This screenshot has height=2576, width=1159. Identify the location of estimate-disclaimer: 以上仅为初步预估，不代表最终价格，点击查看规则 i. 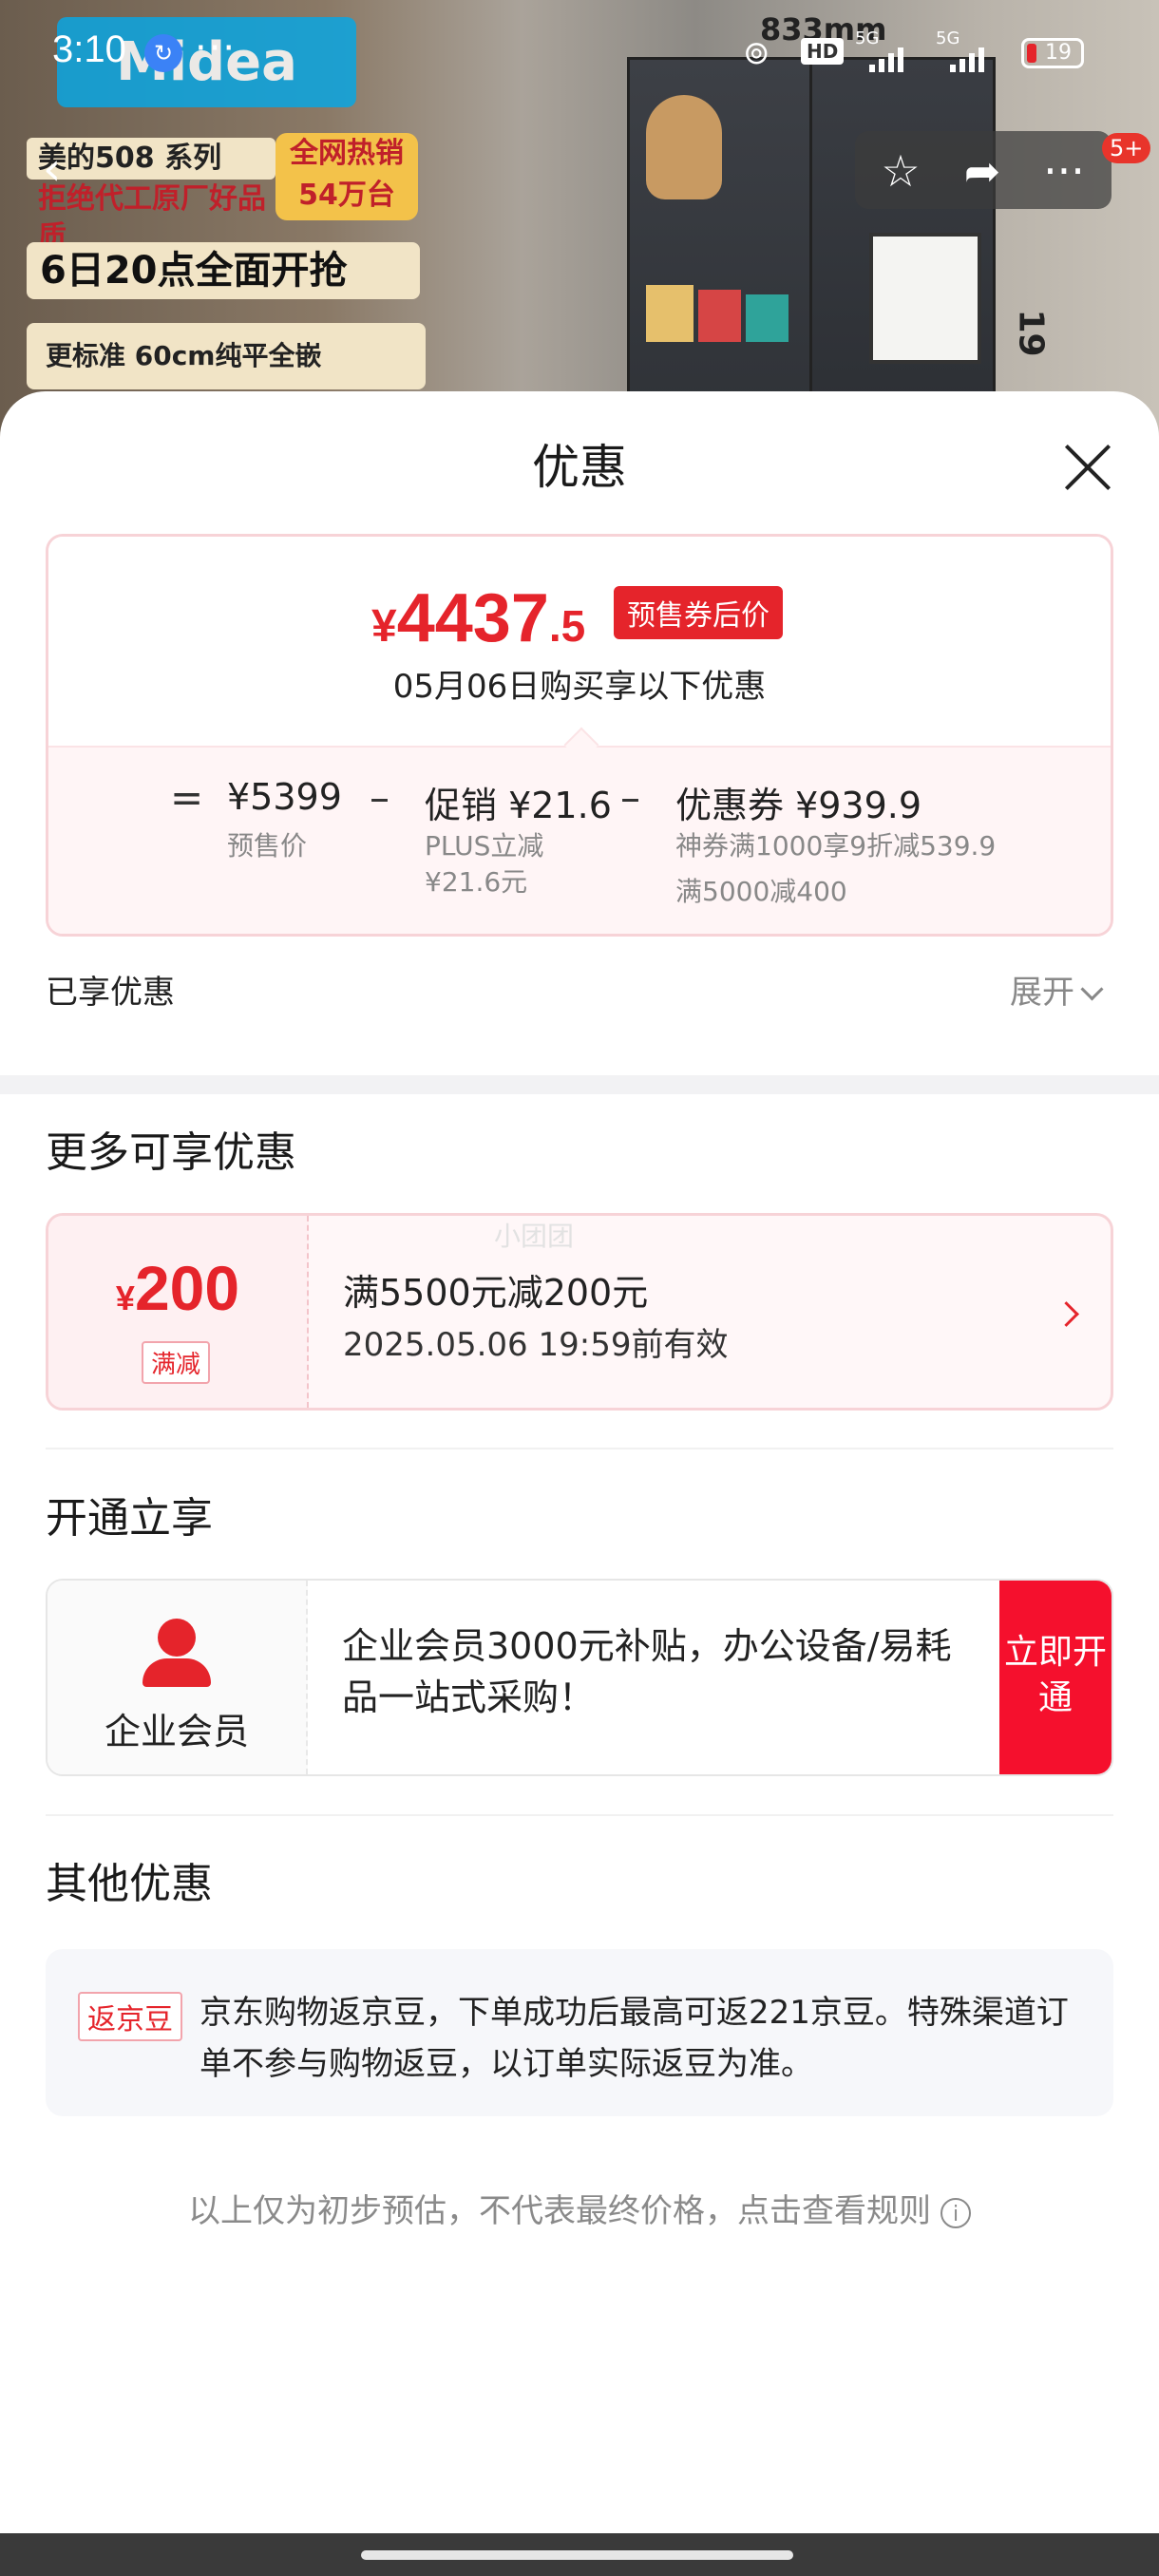
(579, 2208).